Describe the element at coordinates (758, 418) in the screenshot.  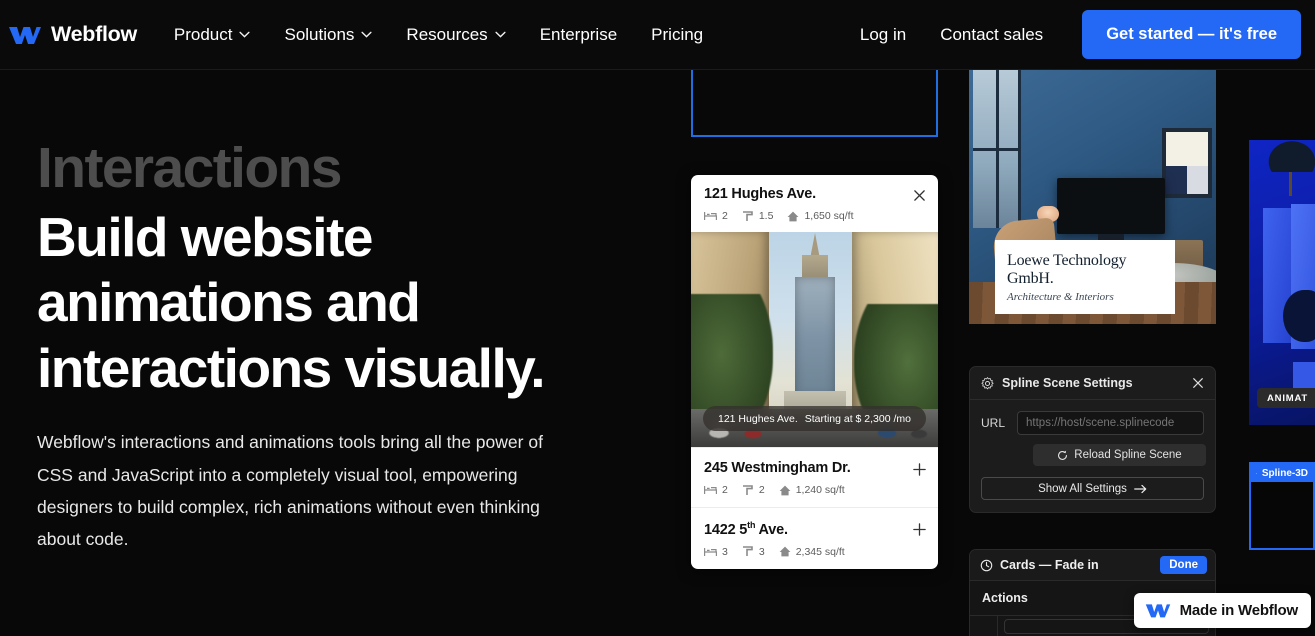
I see `pill-address: 121 Hughes Ave.` at that location.